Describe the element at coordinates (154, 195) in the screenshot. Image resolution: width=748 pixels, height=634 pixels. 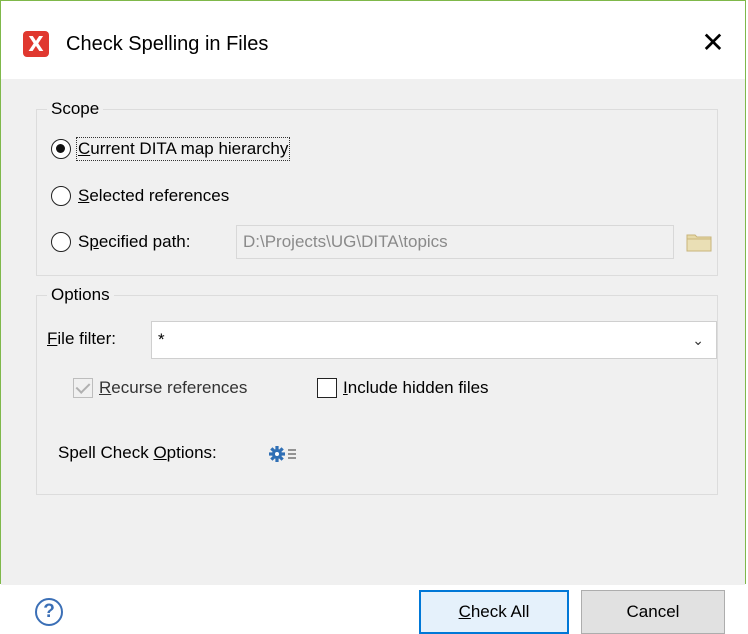
I see `radio-selected-references-label: Selected references` at that location.